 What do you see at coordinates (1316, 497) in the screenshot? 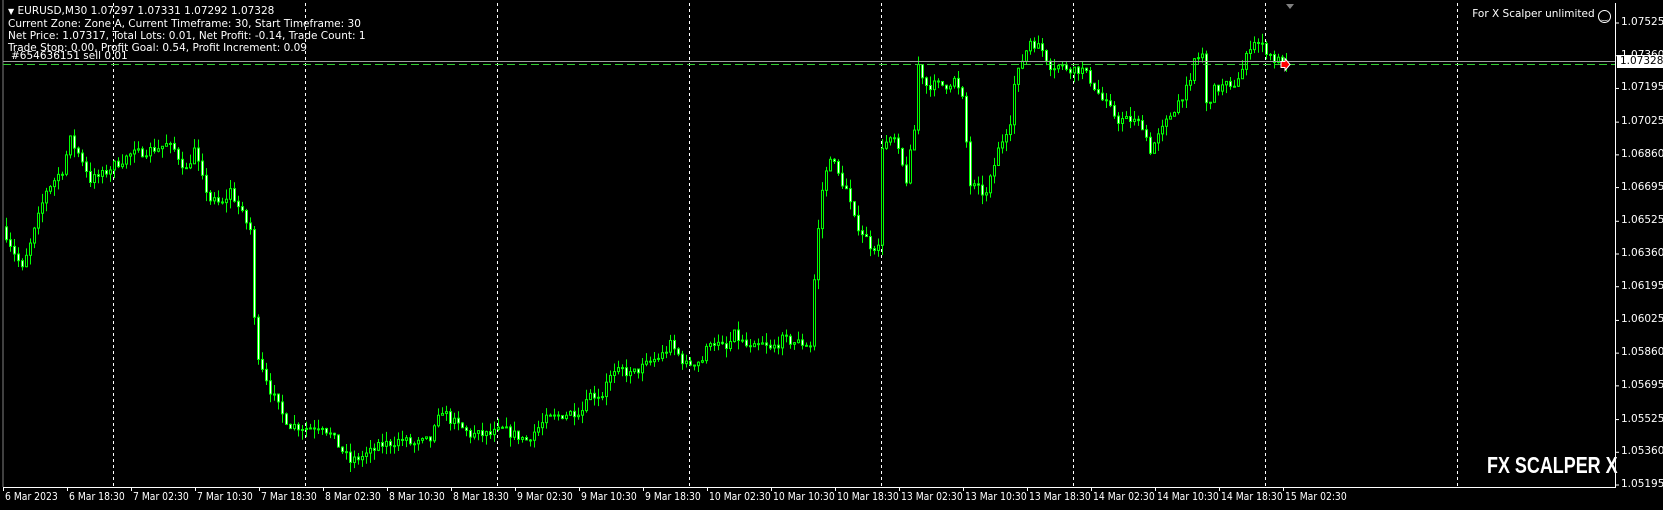
I see `time-label: 15 Mar 02:30` at bounding box center [1316, 497].